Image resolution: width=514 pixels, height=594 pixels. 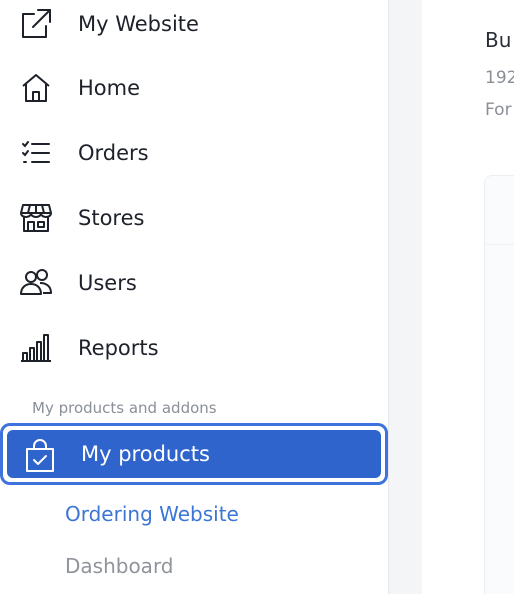 I want to click on business-name: Bu, so click(x=498, y=40).